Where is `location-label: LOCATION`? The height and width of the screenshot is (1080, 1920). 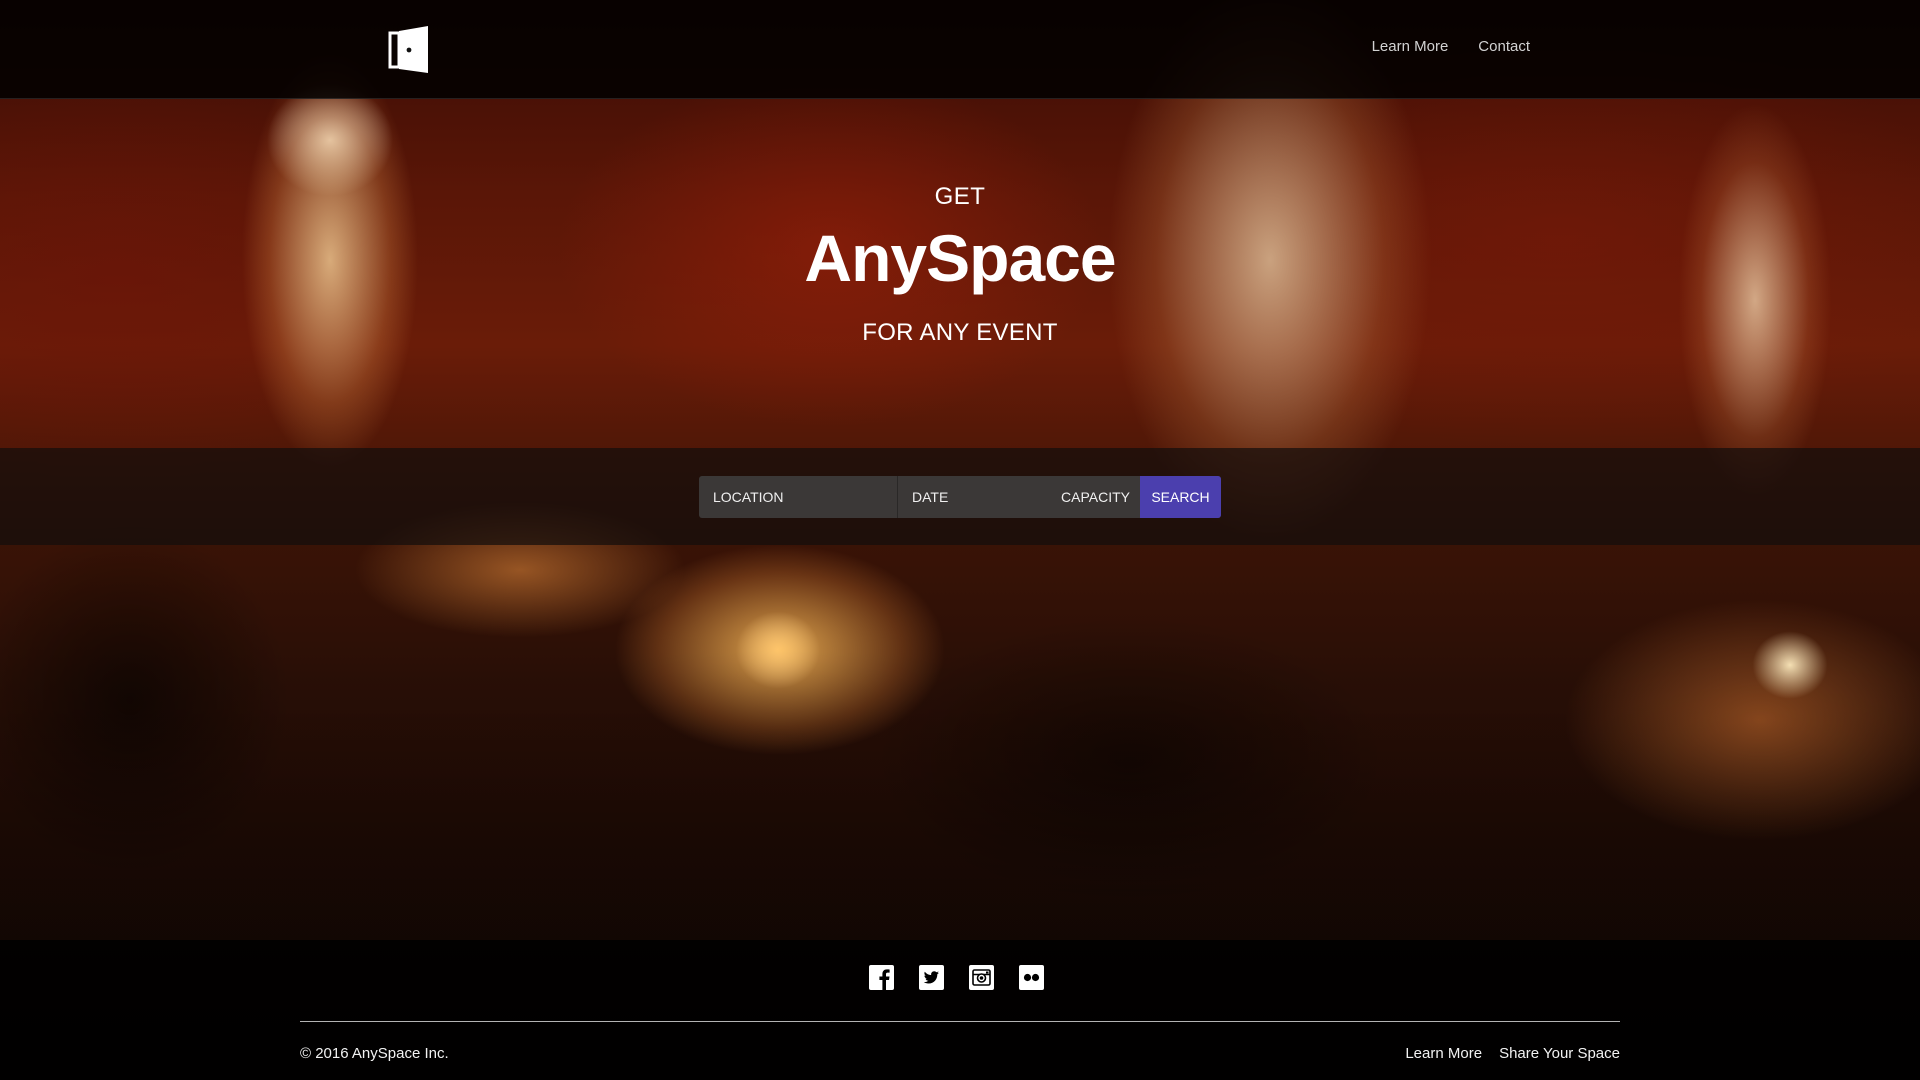
location-label: LOCATION is located at coordinates (748, 497).